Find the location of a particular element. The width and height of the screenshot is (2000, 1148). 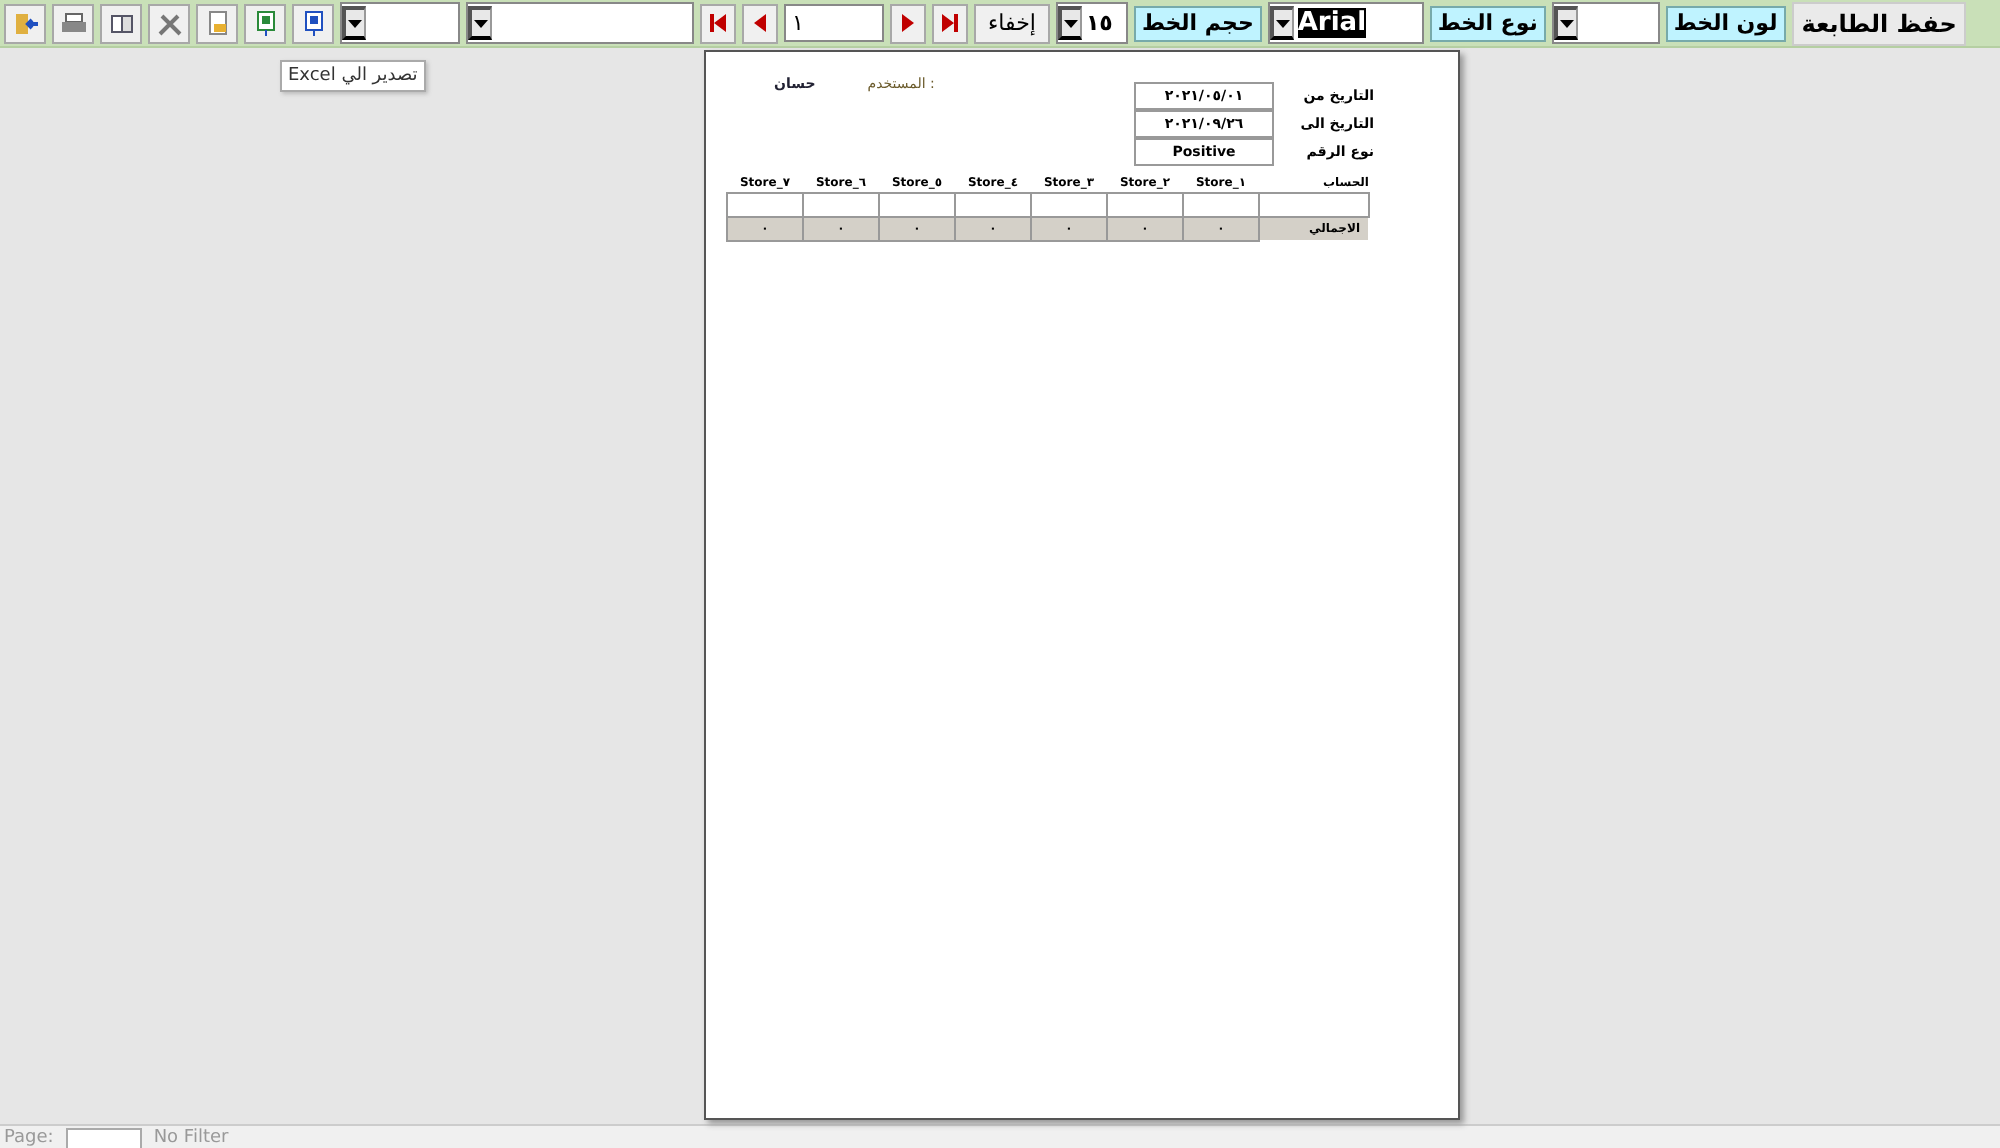

next-page-icon is located at coordinates (908, 23).